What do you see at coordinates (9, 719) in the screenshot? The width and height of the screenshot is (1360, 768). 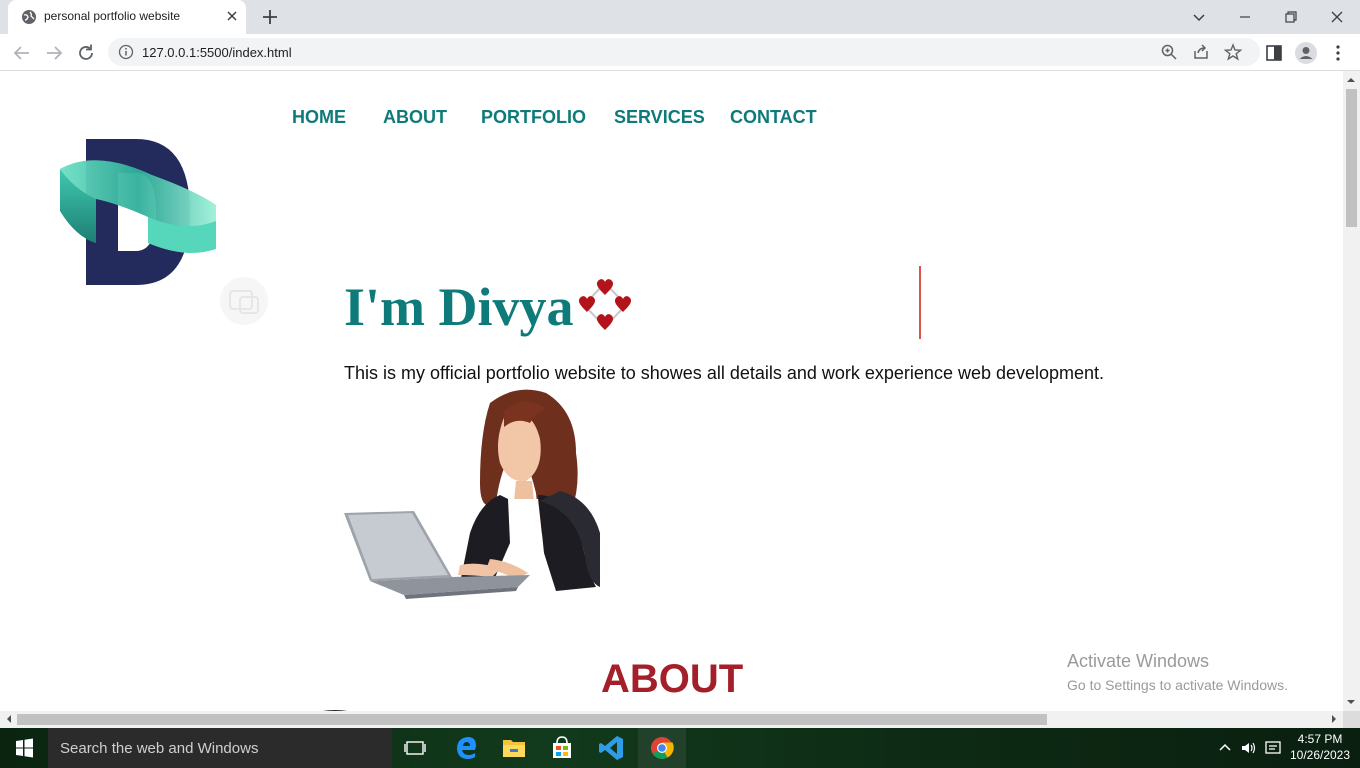 I see `scroll-left-icon` at bounding box center [9, 719].